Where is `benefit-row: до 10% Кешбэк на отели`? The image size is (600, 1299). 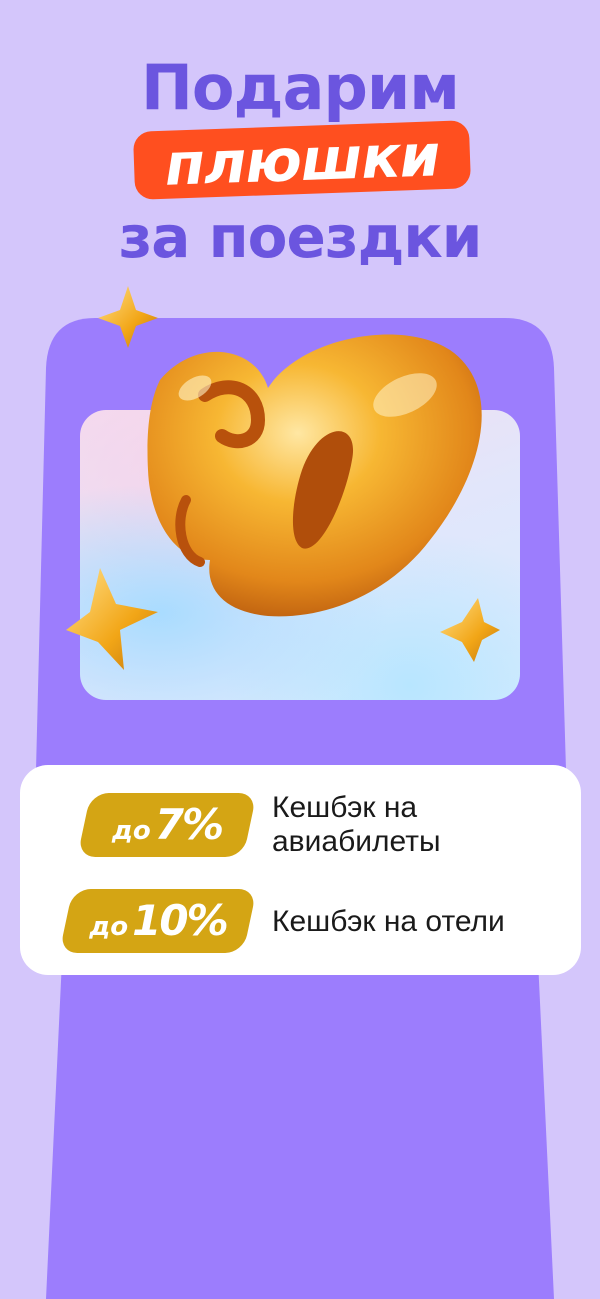
benefit-row: до 10% Кешбэк на отели is located at coordinates (300, 920).